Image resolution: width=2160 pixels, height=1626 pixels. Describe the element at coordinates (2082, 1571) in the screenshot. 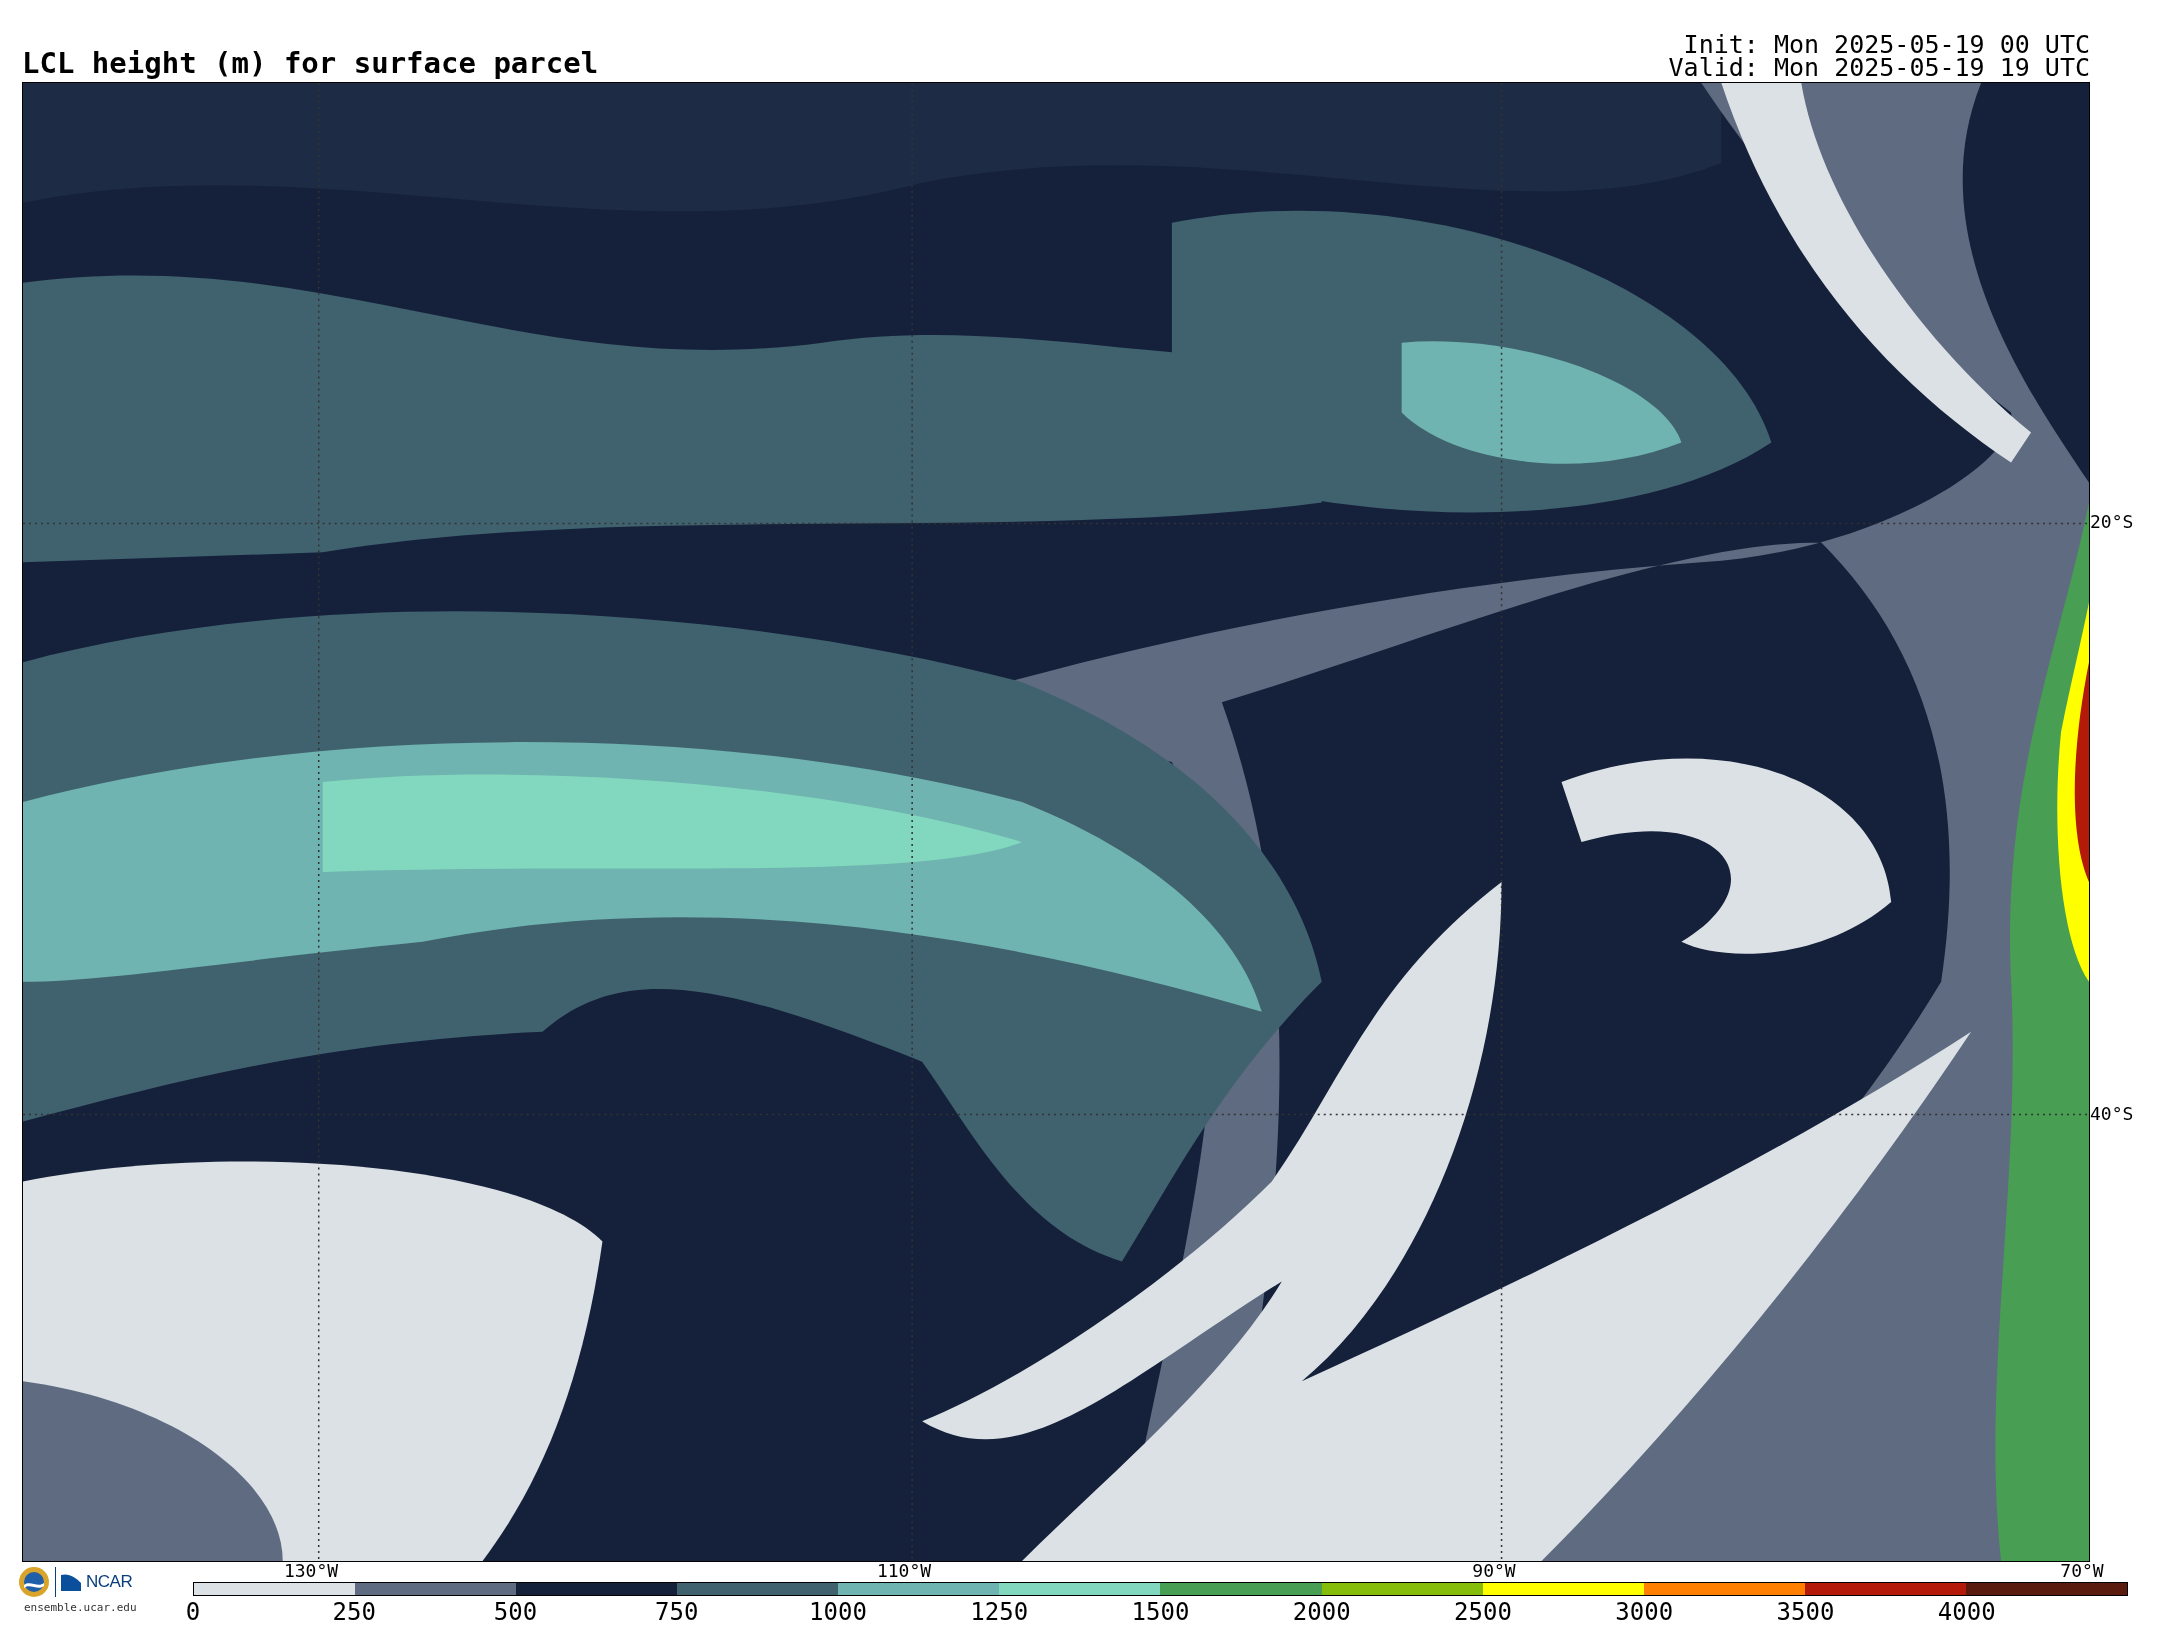

I see `longitude-label: 70°W` at that location.